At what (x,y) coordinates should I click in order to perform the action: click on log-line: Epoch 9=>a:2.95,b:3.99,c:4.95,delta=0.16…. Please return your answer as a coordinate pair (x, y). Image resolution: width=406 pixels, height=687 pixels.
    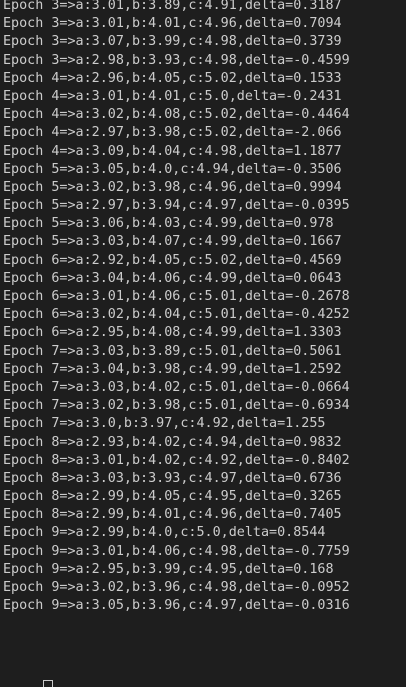
    Looking at the image, I should click on (168, 569).